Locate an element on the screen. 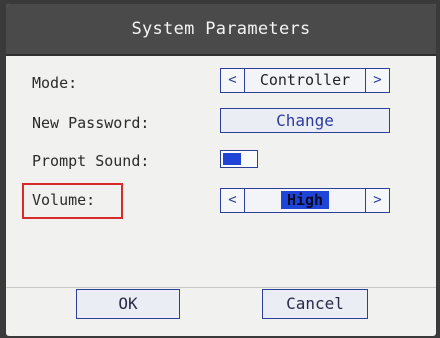 The image size is (440, 338). toggle-knob is located at coordinates (232, 159).